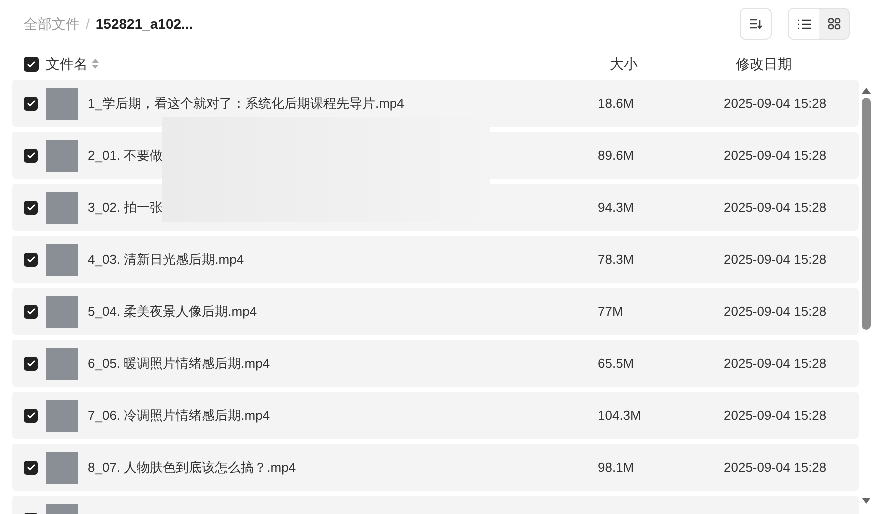  I want to click on file-row: 5_04. 柔美夜景人像后期.mp4 77M 2025-09-04 15:28, so click(435, 311).